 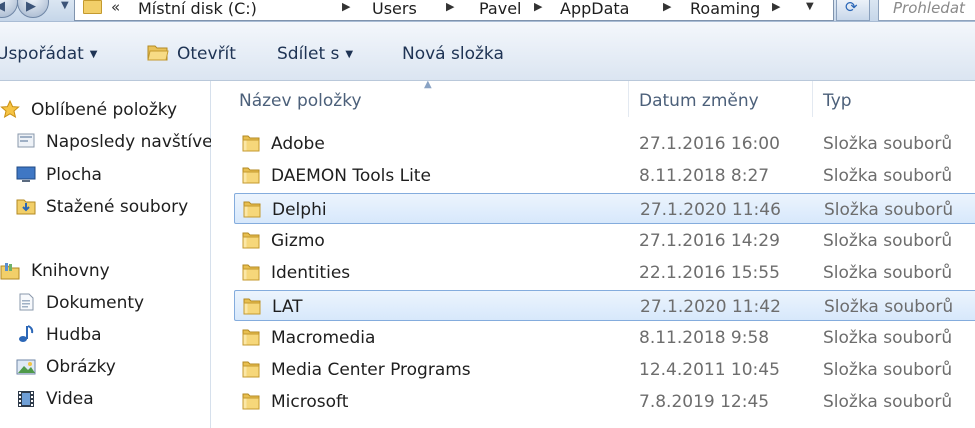 What do you see at coordinates (704, 176) in the screenshot?
I see `file-date-modified: 8.11.2018 8:27` at bounding box center [704, 176].